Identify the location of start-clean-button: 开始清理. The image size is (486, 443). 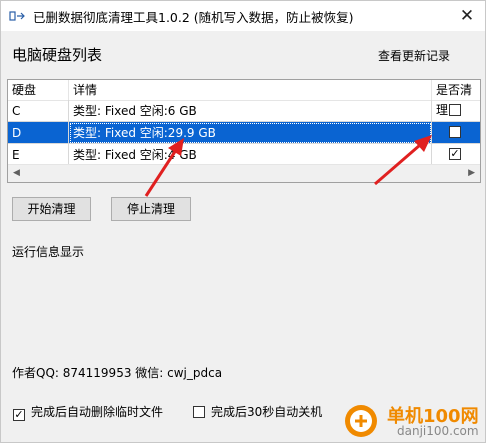
(51, 209).